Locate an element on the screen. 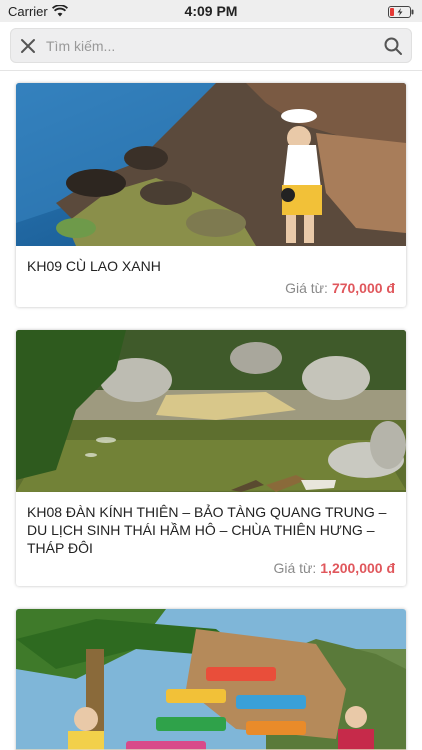 This screenshot has height=750, width=422. clock-time: 4:09 PM is located at coordinates (211, 11).